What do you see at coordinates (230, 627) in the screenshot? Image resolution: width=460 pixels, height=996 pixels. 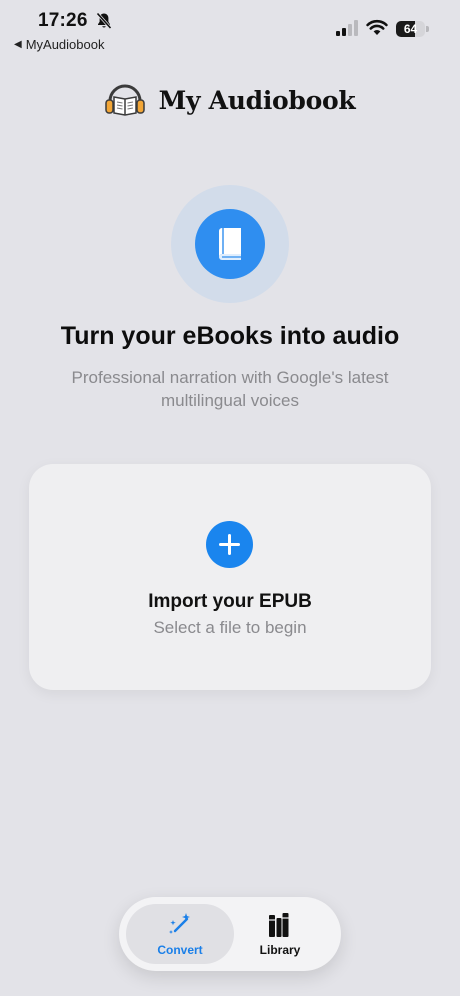 I see `import-subtitle: Select a file to begin` at bounding box center [230, 627].